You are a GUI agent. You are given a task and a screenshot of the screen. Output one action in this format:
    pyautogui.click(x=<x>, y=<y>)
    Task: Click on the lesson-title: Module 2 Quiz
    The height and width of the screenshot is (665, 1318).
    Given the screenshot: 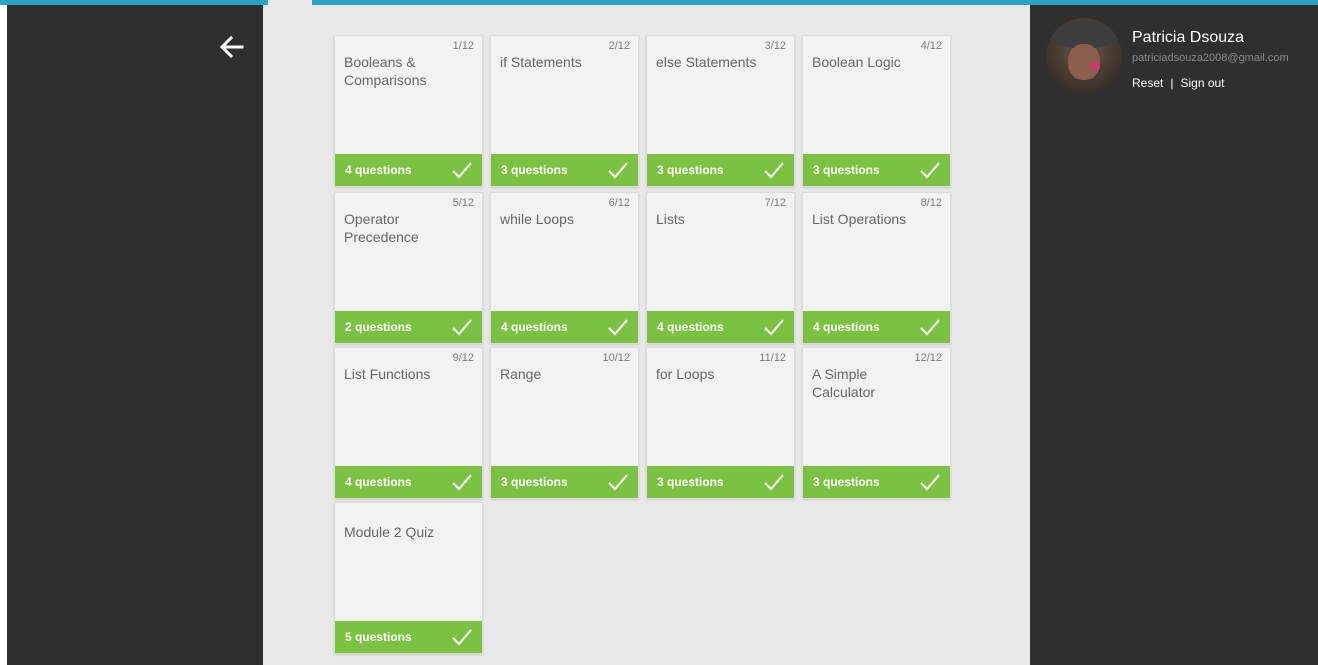 What is the action you would take?
    pyautogui.click(x=389, y=532)
    